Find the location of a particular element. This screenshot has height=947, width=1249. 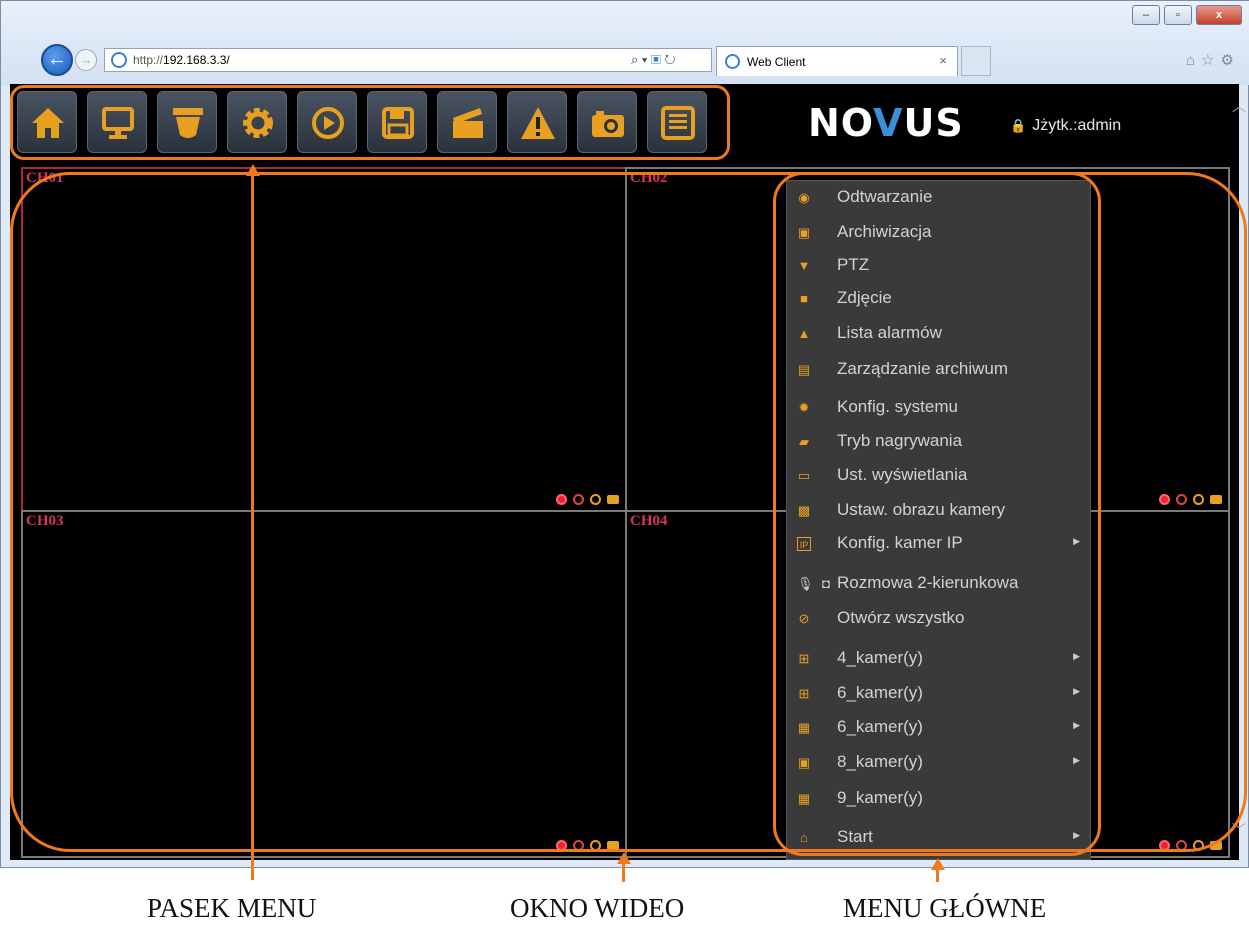

caption-menu-bar: PASEK MENU is located at coordinates (232, 908).